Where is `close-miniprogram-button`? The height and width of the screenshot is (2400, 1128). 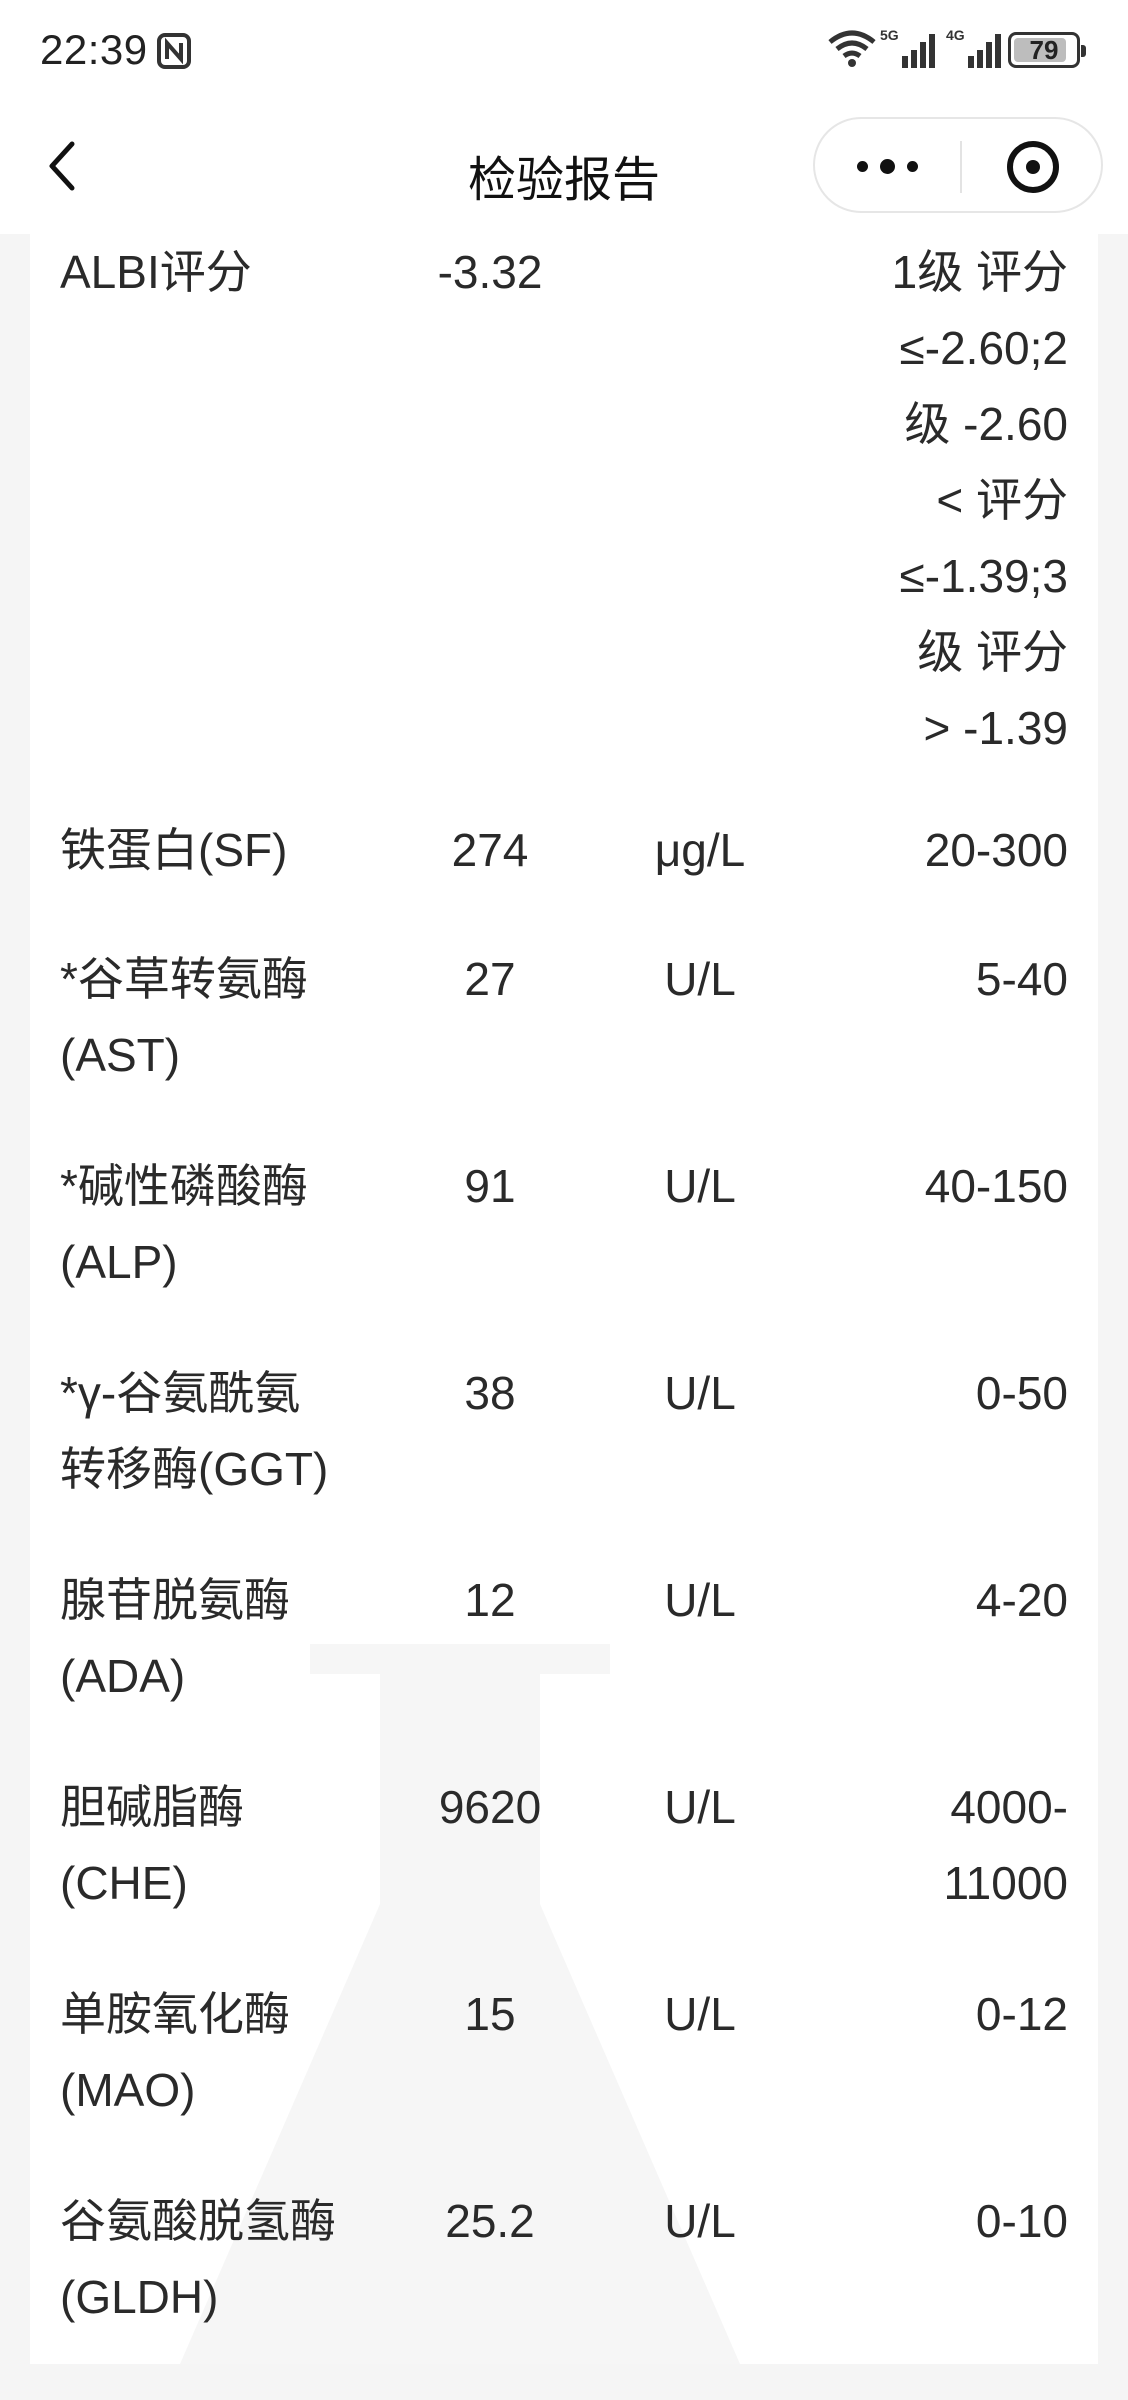
close-miniprogram-button is located at coordinates (1033, 167).